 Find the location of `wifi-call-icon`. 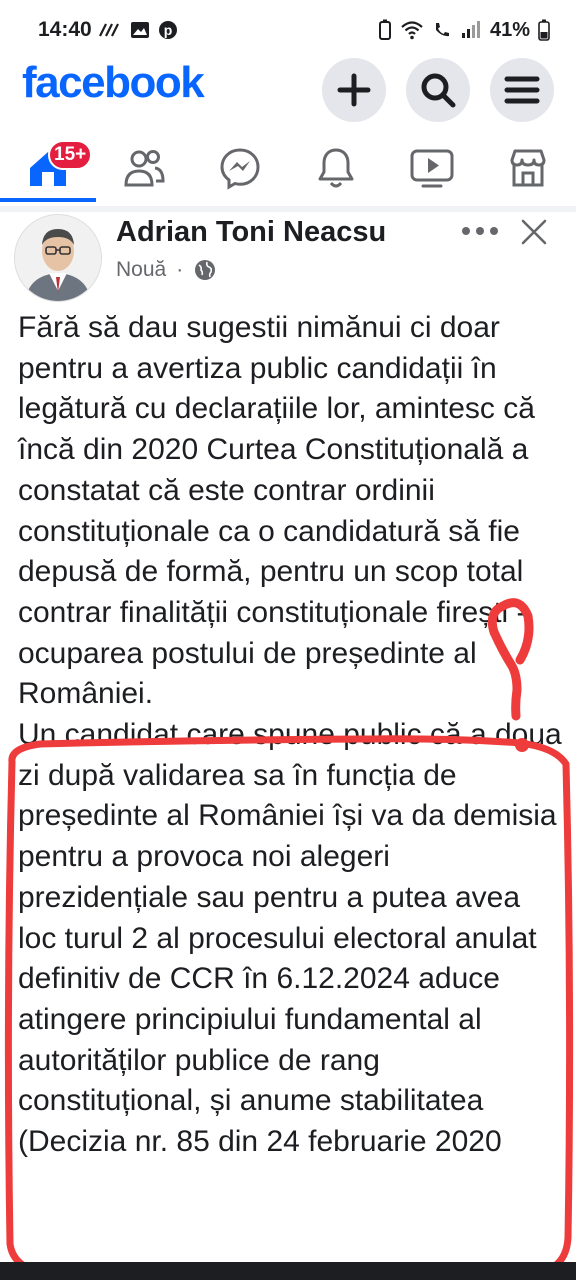

wifi-call-icon is located at coordinates (442, 30).